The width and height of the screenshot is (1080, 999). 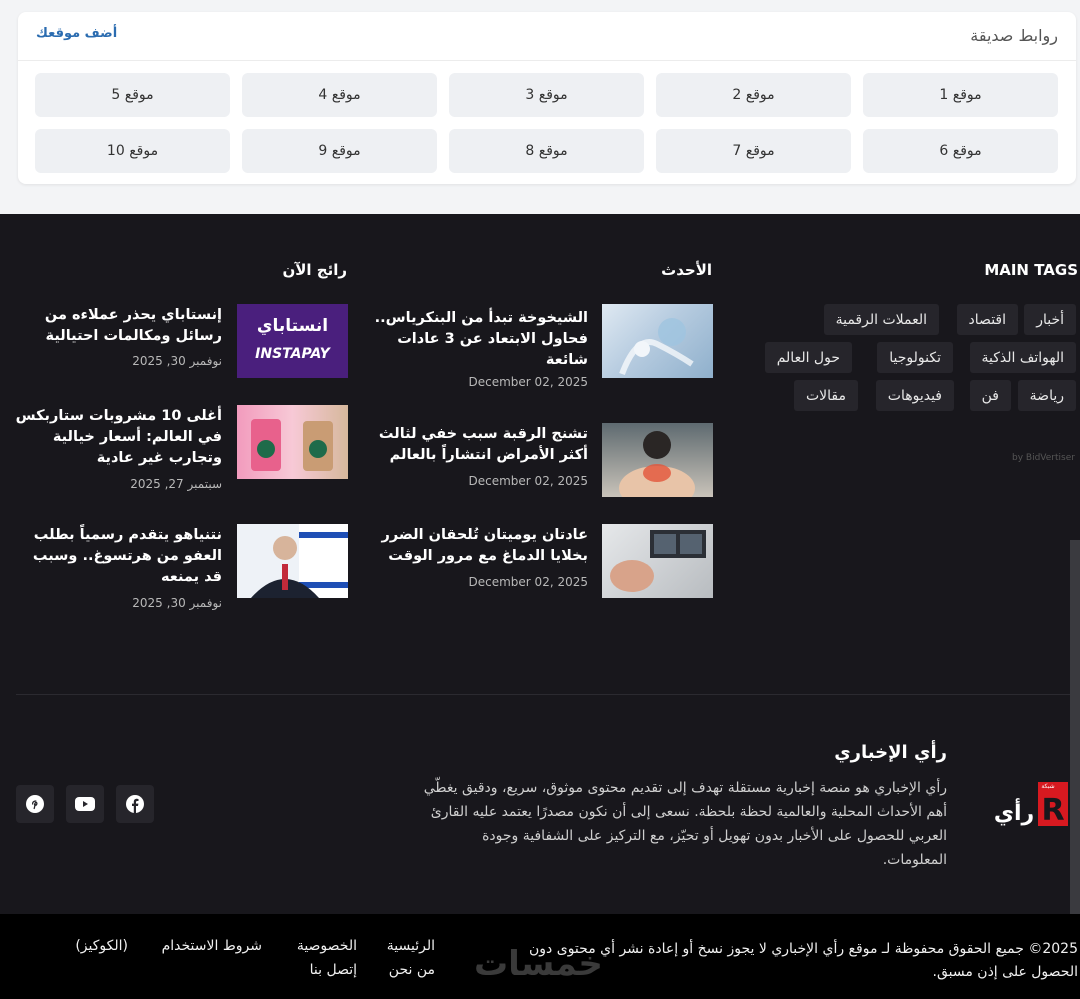 What do you see at coordinates (753, 151) in the screenshot?
I see `site-link-7: موقع 7` at bounding box center [753, 151].